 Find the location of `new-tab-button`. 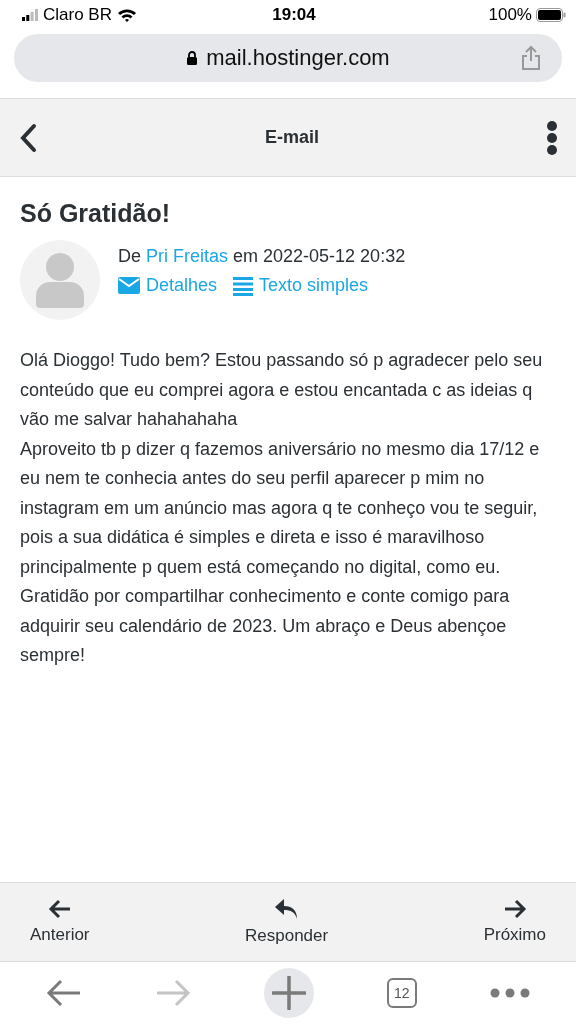

new-tab-button is located at coordinates (289, 993).